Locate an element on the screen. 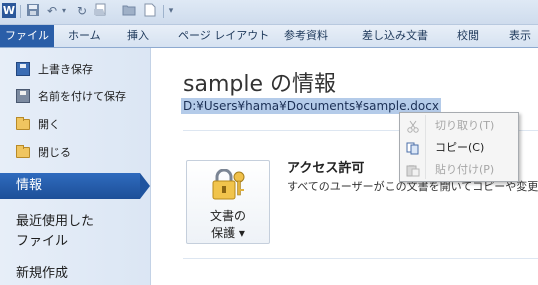 The width and height of the screenshot is (538, 285). permissions-heading: アクセス許可 is located at coordinates (326, 168).